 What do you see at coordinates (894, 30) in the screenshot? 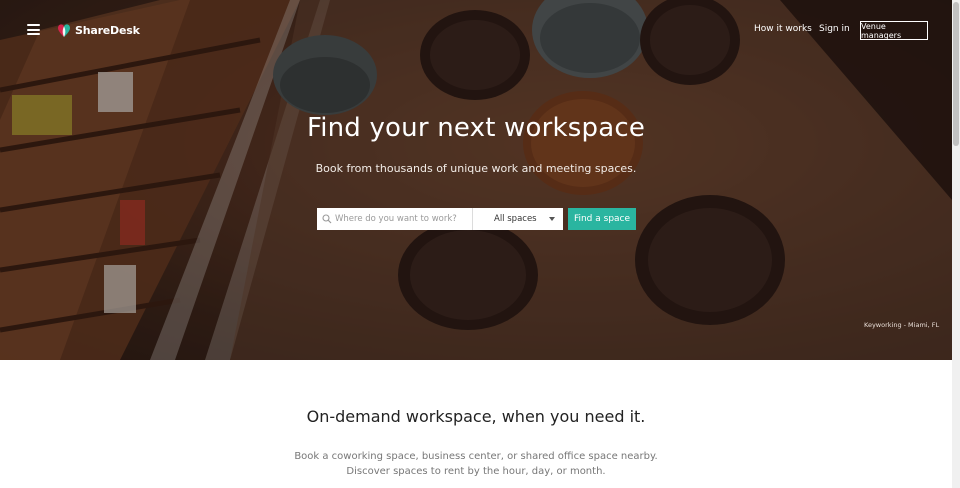
I see `venue-managers-button: Venue managers` at bounding box center [894, 30].